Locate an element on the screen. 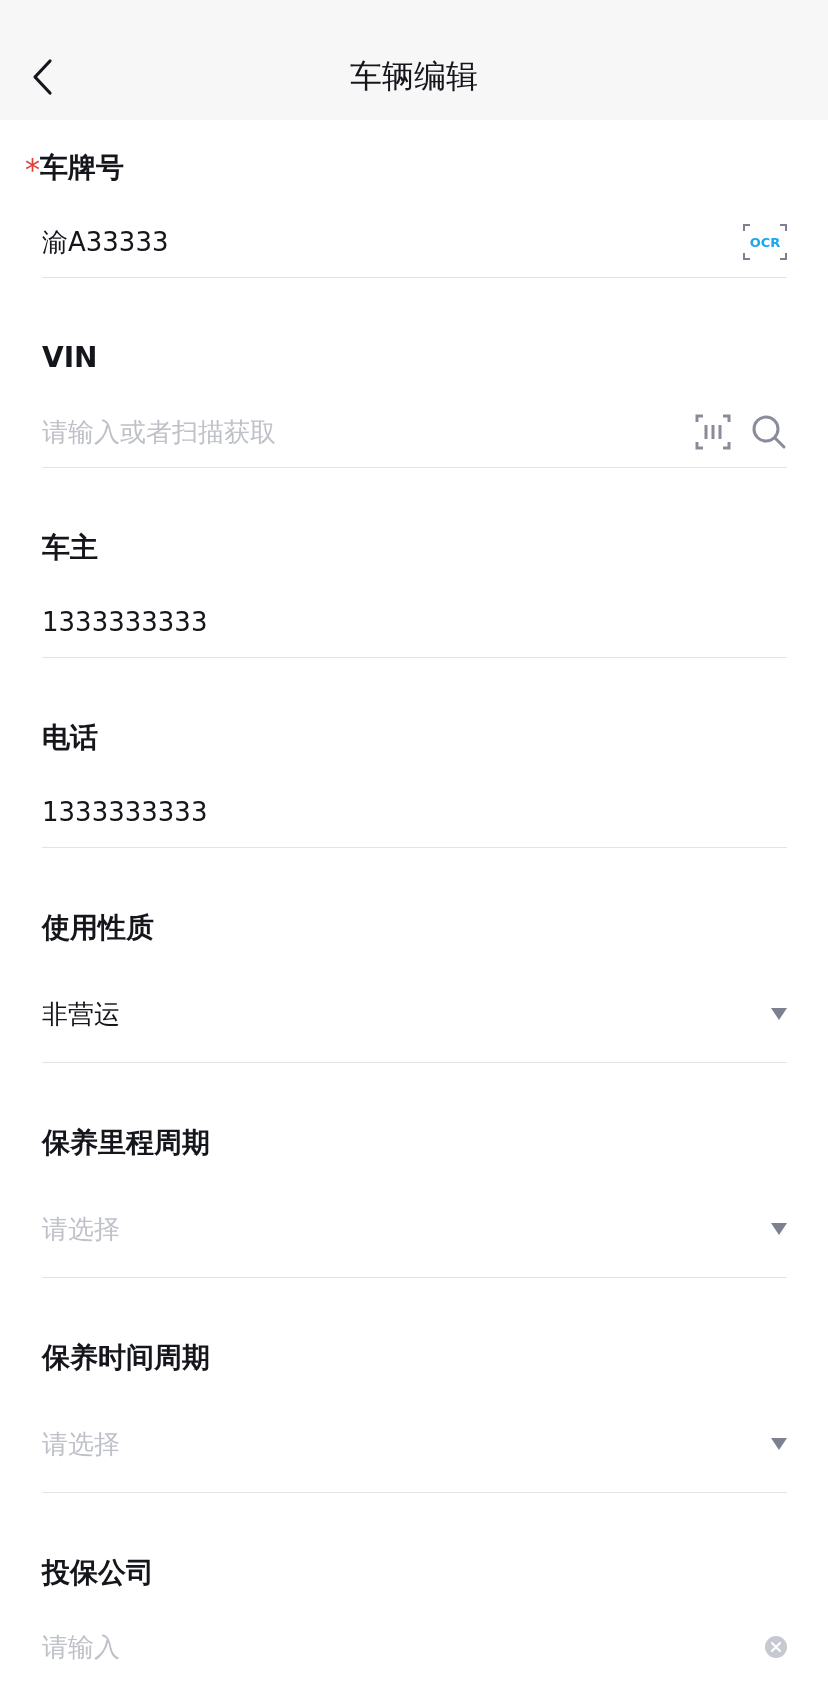 This screenshot has width=828, height=1682. select-field: 非营运 is located at coordinates (396, 1014).